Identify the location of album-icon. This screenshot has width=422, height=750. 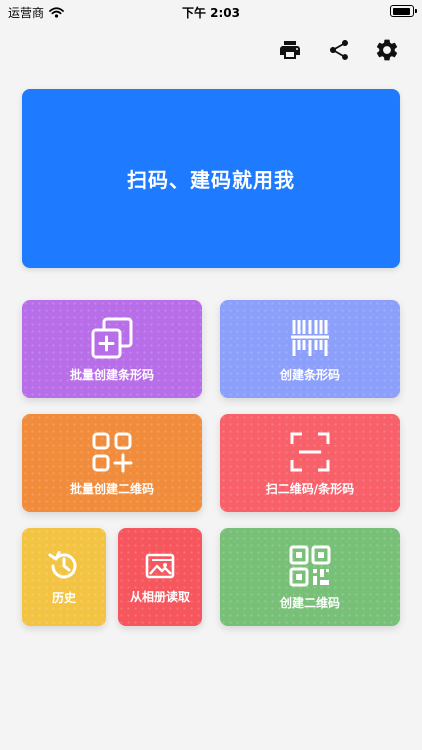
(160, 565).